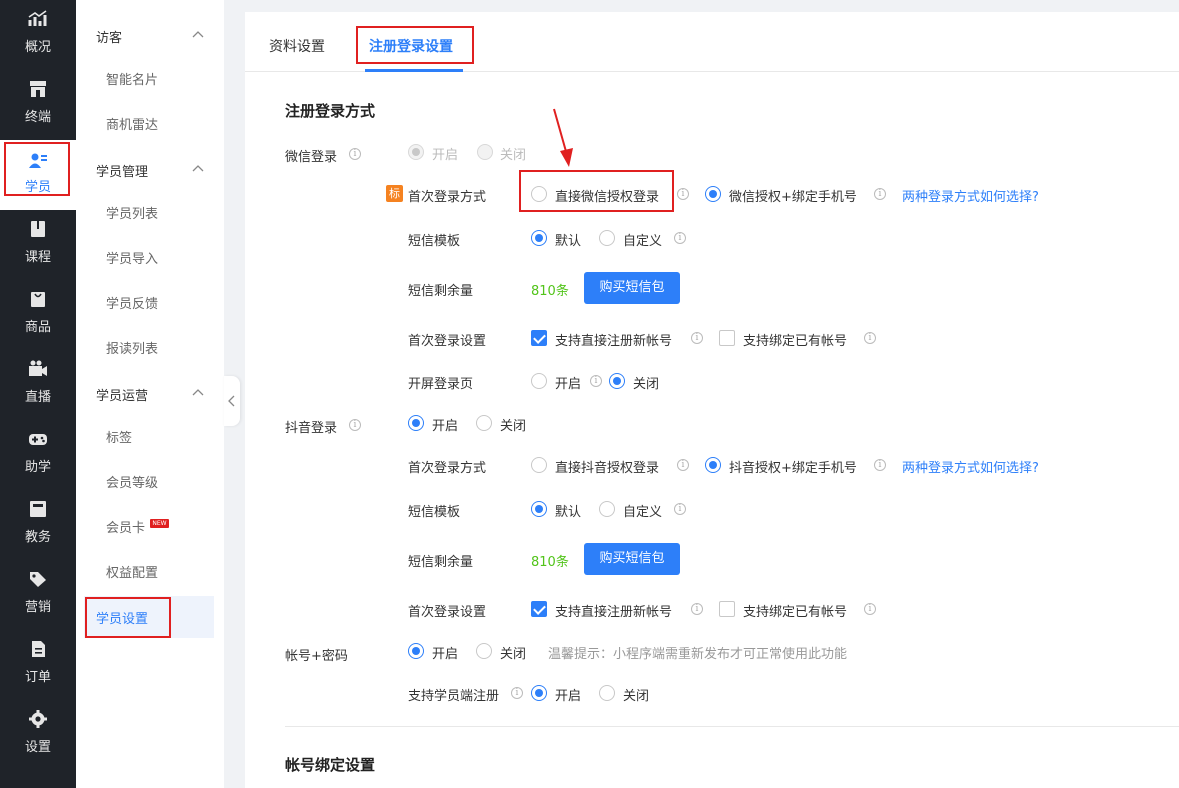 The width and height of the screenshot is (1179, 788). What do you see at coordinates (632, 288) in the screenshot?
I see `wechat-buy-sms-button: 购买短信包` at bounding box center [632, 288].